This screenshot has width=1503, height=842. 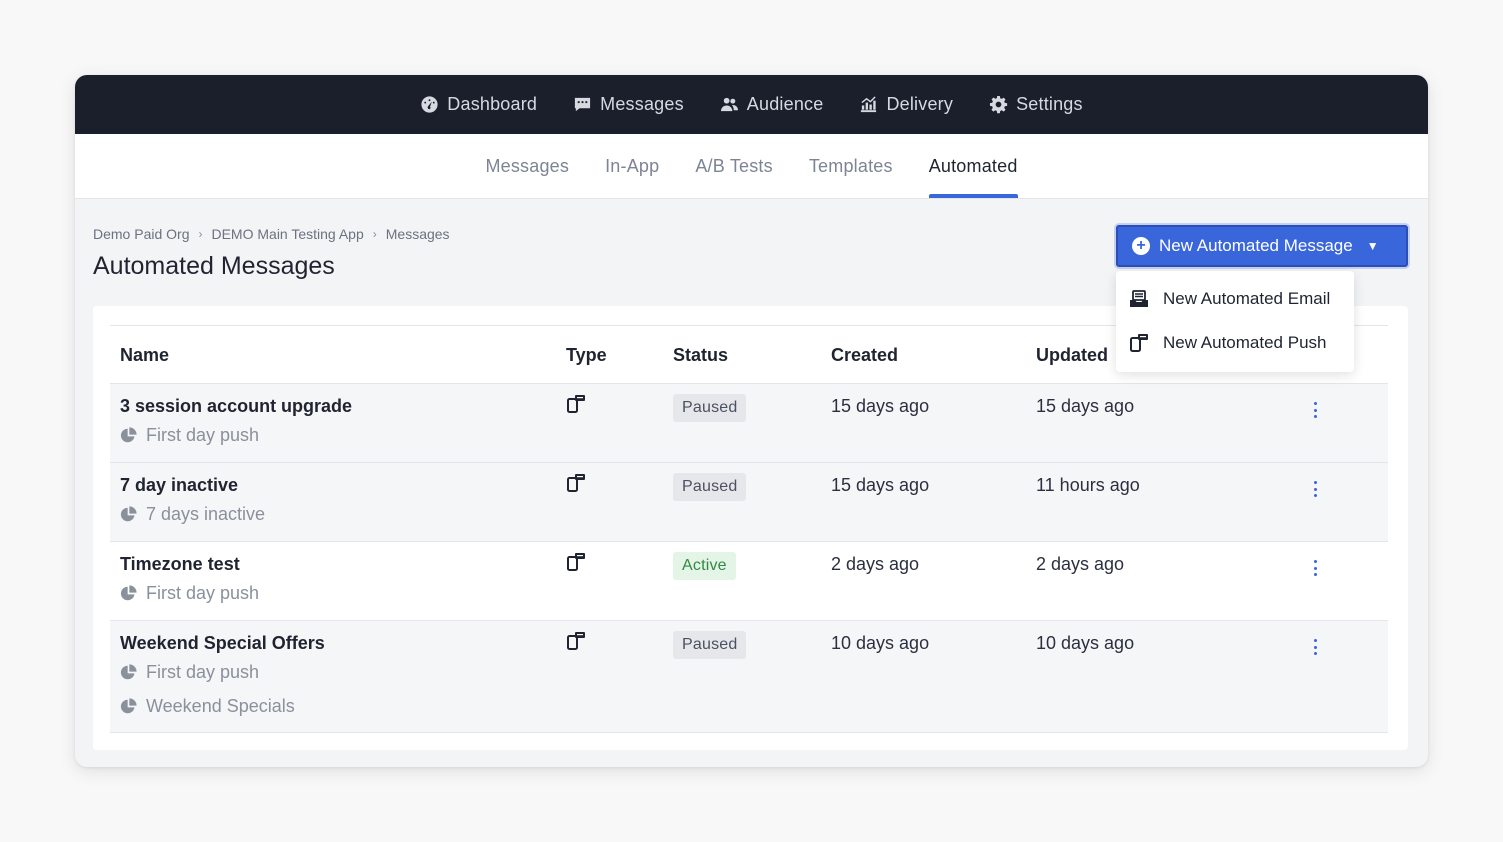 What do you see at coordinates (214, 266) in the screenshot?
I see `page-title: Automated Messages` at bounding box center [214, 266].